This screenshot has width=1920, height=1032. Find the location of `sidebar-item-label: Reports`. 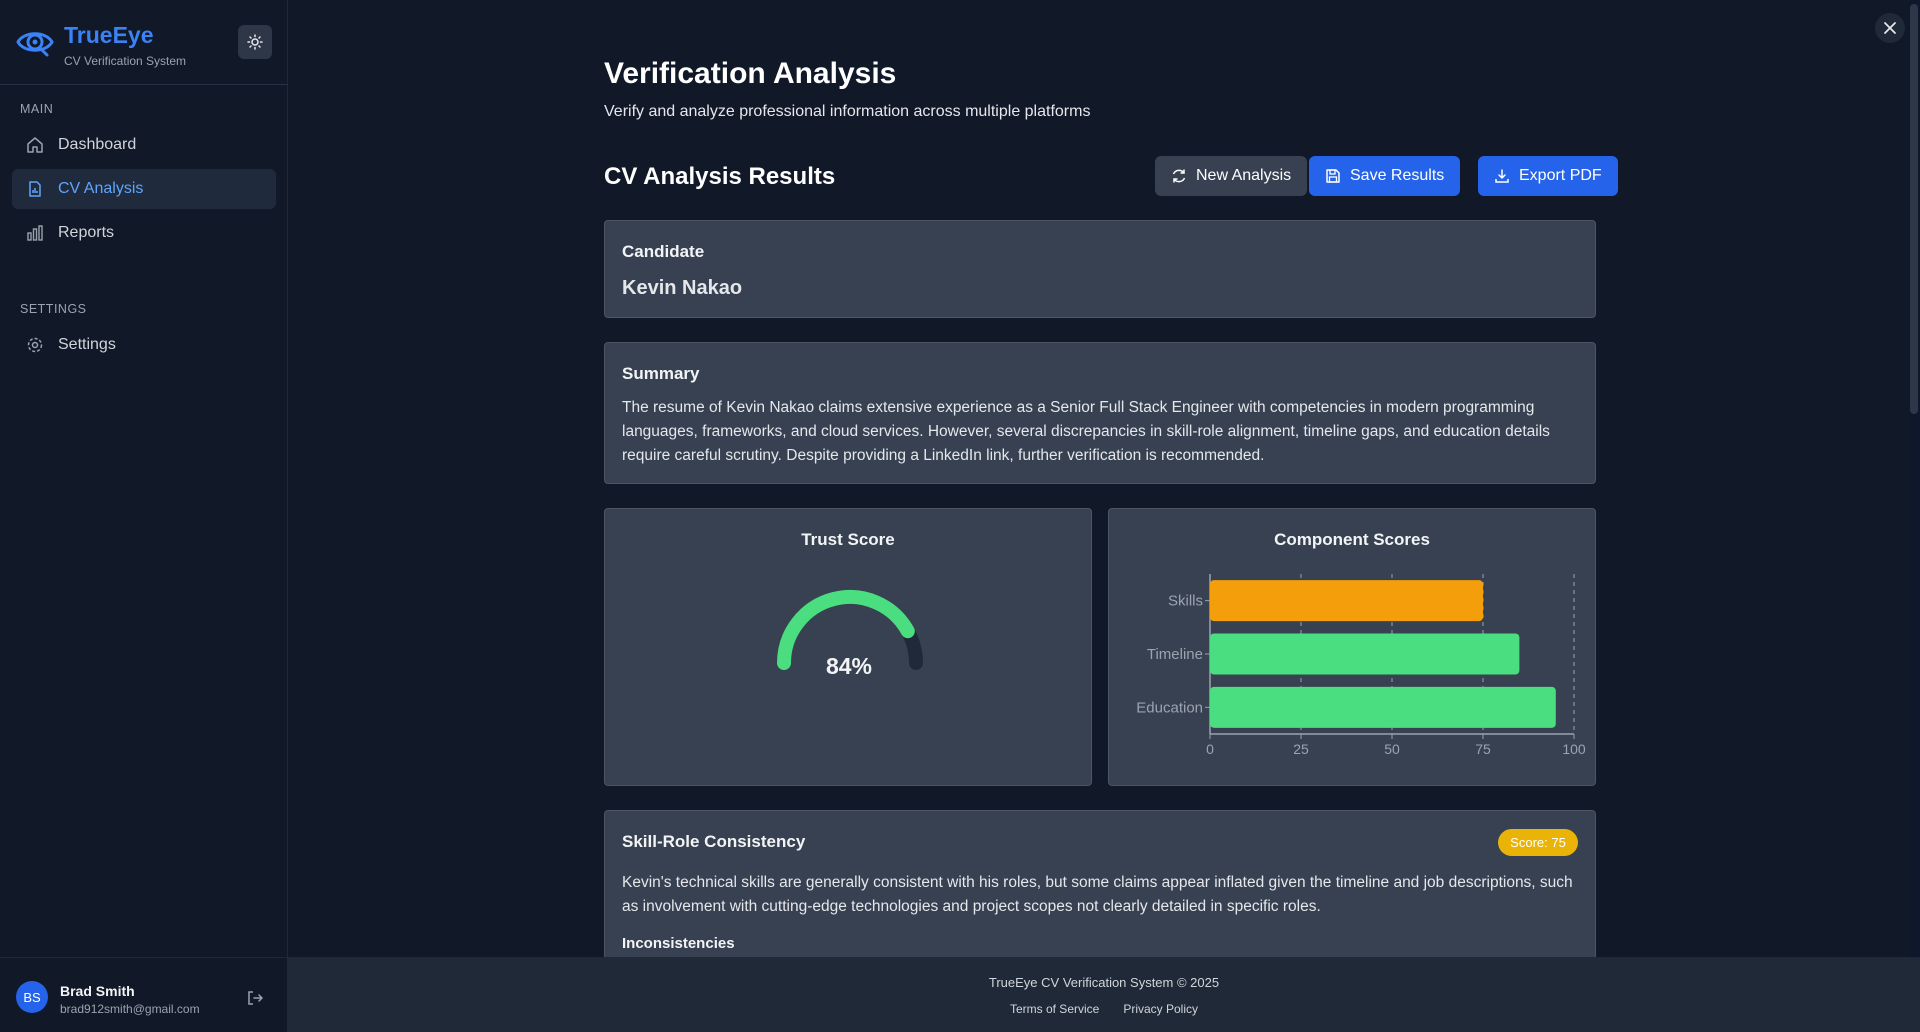

sidebar-item-label: Reports is located at coordinates (86, 232).